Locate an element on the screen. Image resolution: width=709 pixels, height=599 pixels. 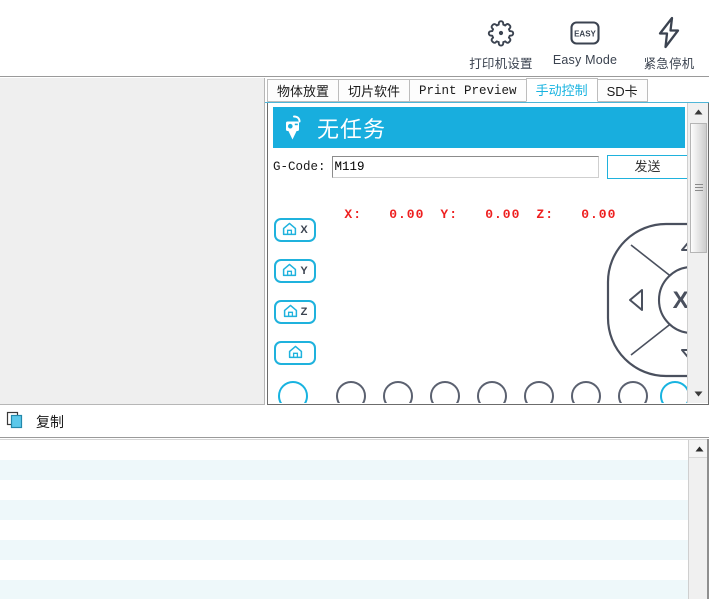
log-list-scrollbar is located at coordinates (698, 519).